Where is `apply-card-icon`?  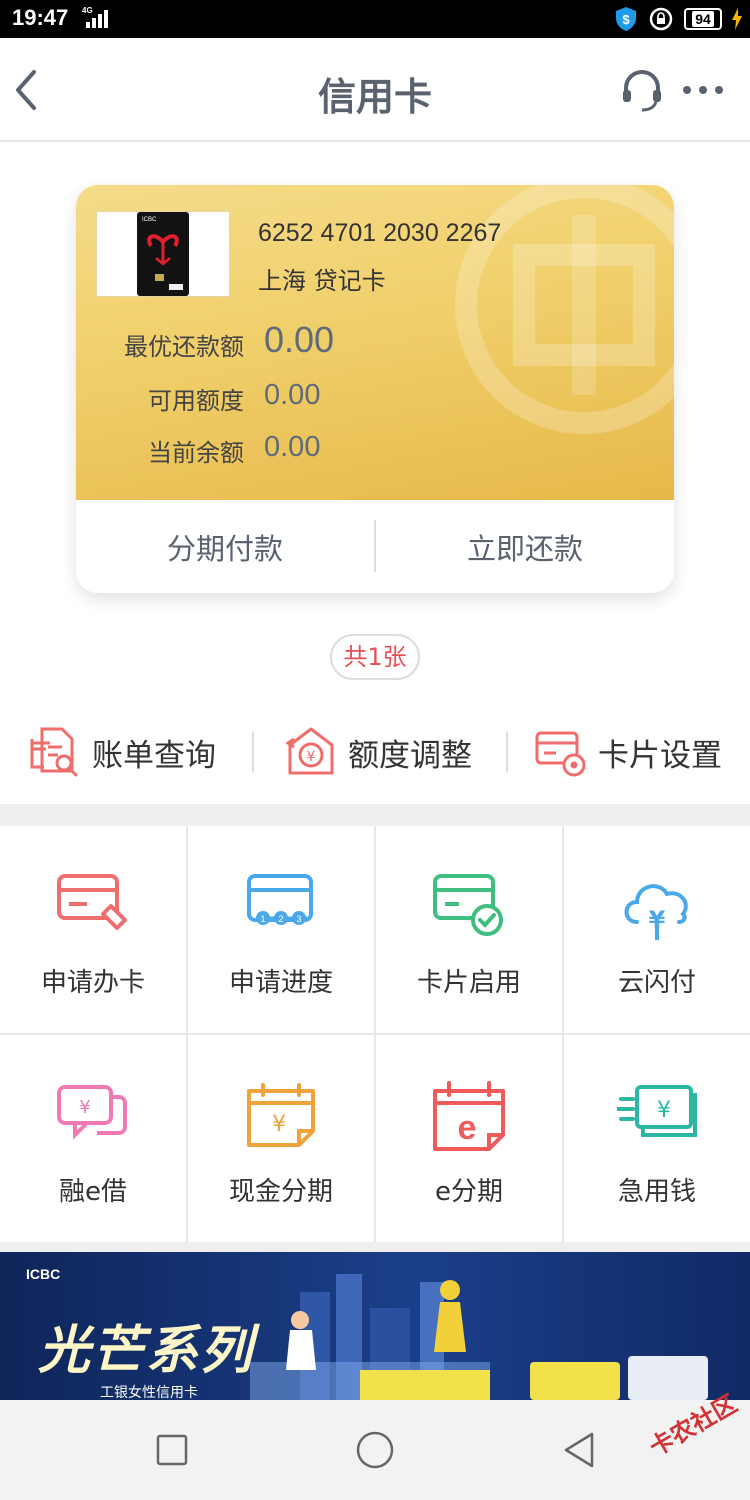
apply-card-icon is located at coordinates (92, 902).